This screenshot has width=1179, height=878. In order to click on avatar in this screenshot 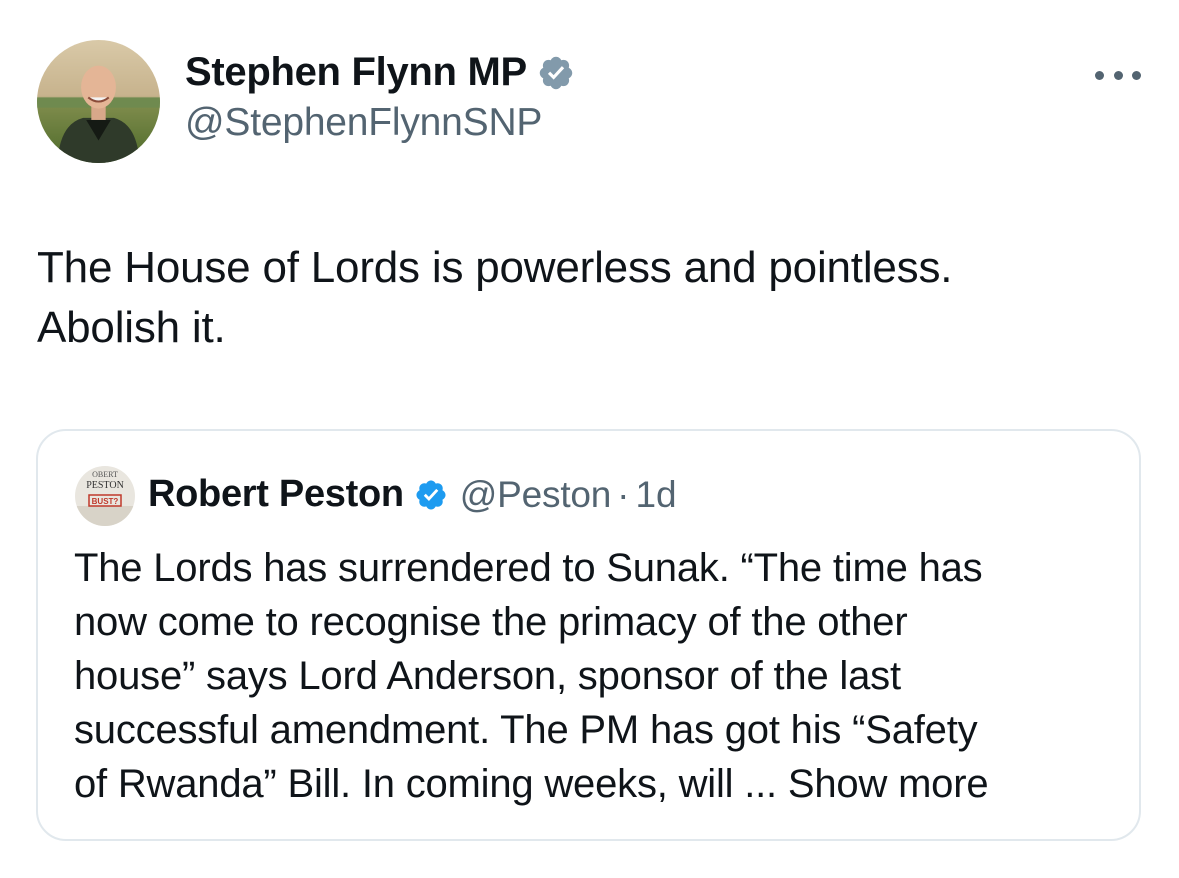, I will do `click(98, 101)`.